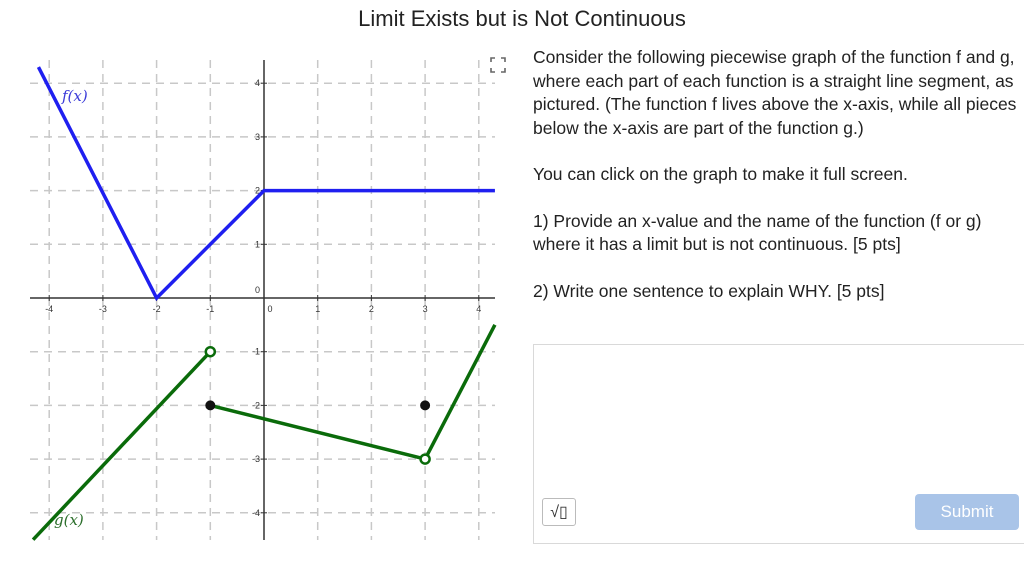 The image size is (1024, 570). What do you see at coordinates (74, 96) in the screenshot?
I see `f-label: f(x)` at bounding box center [74, 96].